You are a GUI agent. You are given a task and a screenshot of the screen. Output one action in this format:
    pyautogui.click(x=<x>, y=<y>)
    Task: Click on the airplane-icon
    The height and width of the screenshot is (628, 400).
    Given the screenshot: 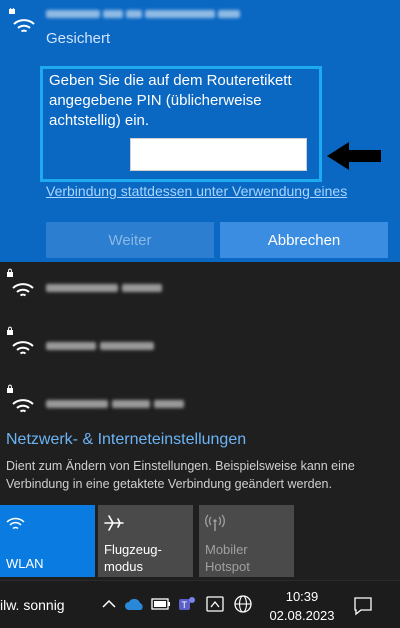 What is the action you would take?
    pyautogui.click(x=114, y=523)
    